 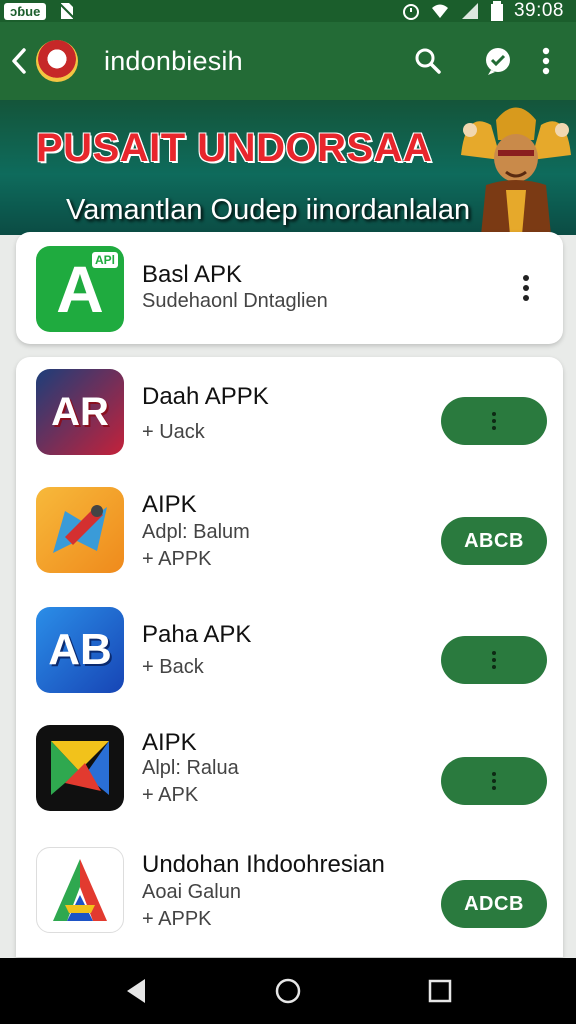 What do you see at coordinates (80, 412) in the screenshot?
I see `app-icon-ar: AR` at bounding box center [80, 412].